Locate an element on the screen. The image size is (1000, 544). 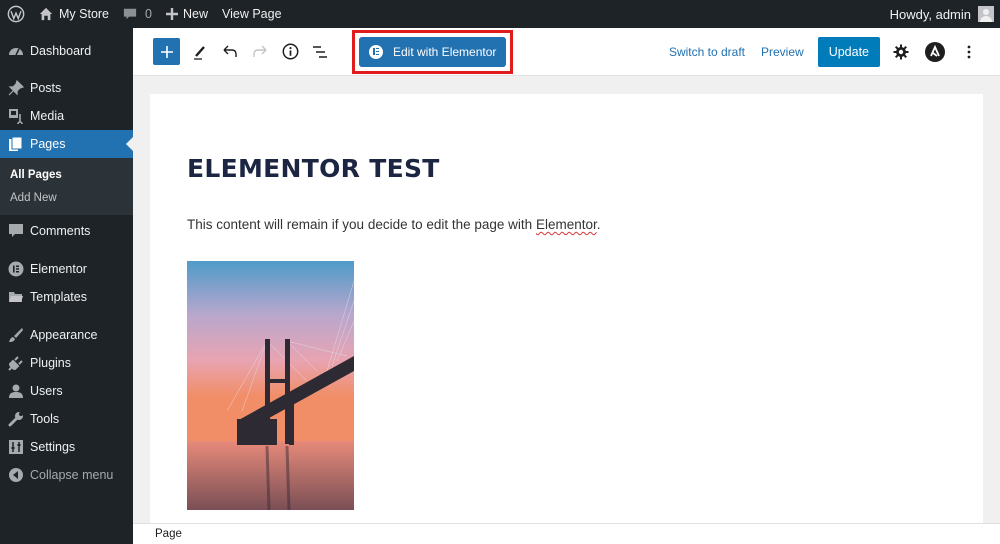
sidebar-item-settings: Settings is located at coordinates (66, 447).